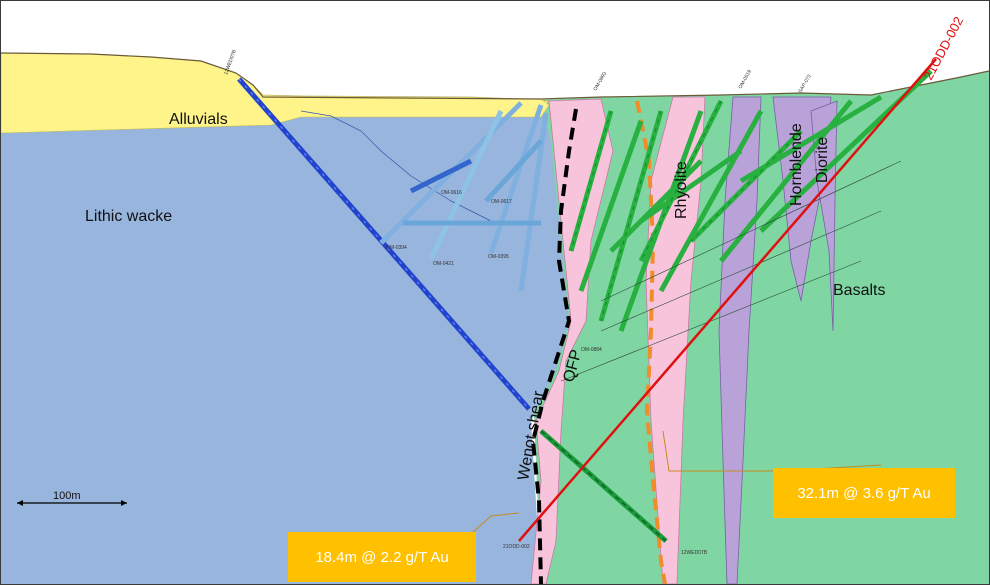  What do you see at coordinates (681, 190) in the screenshot?
I see `label-rhyolite: Rhyolite` at bounding box center [681, 190].